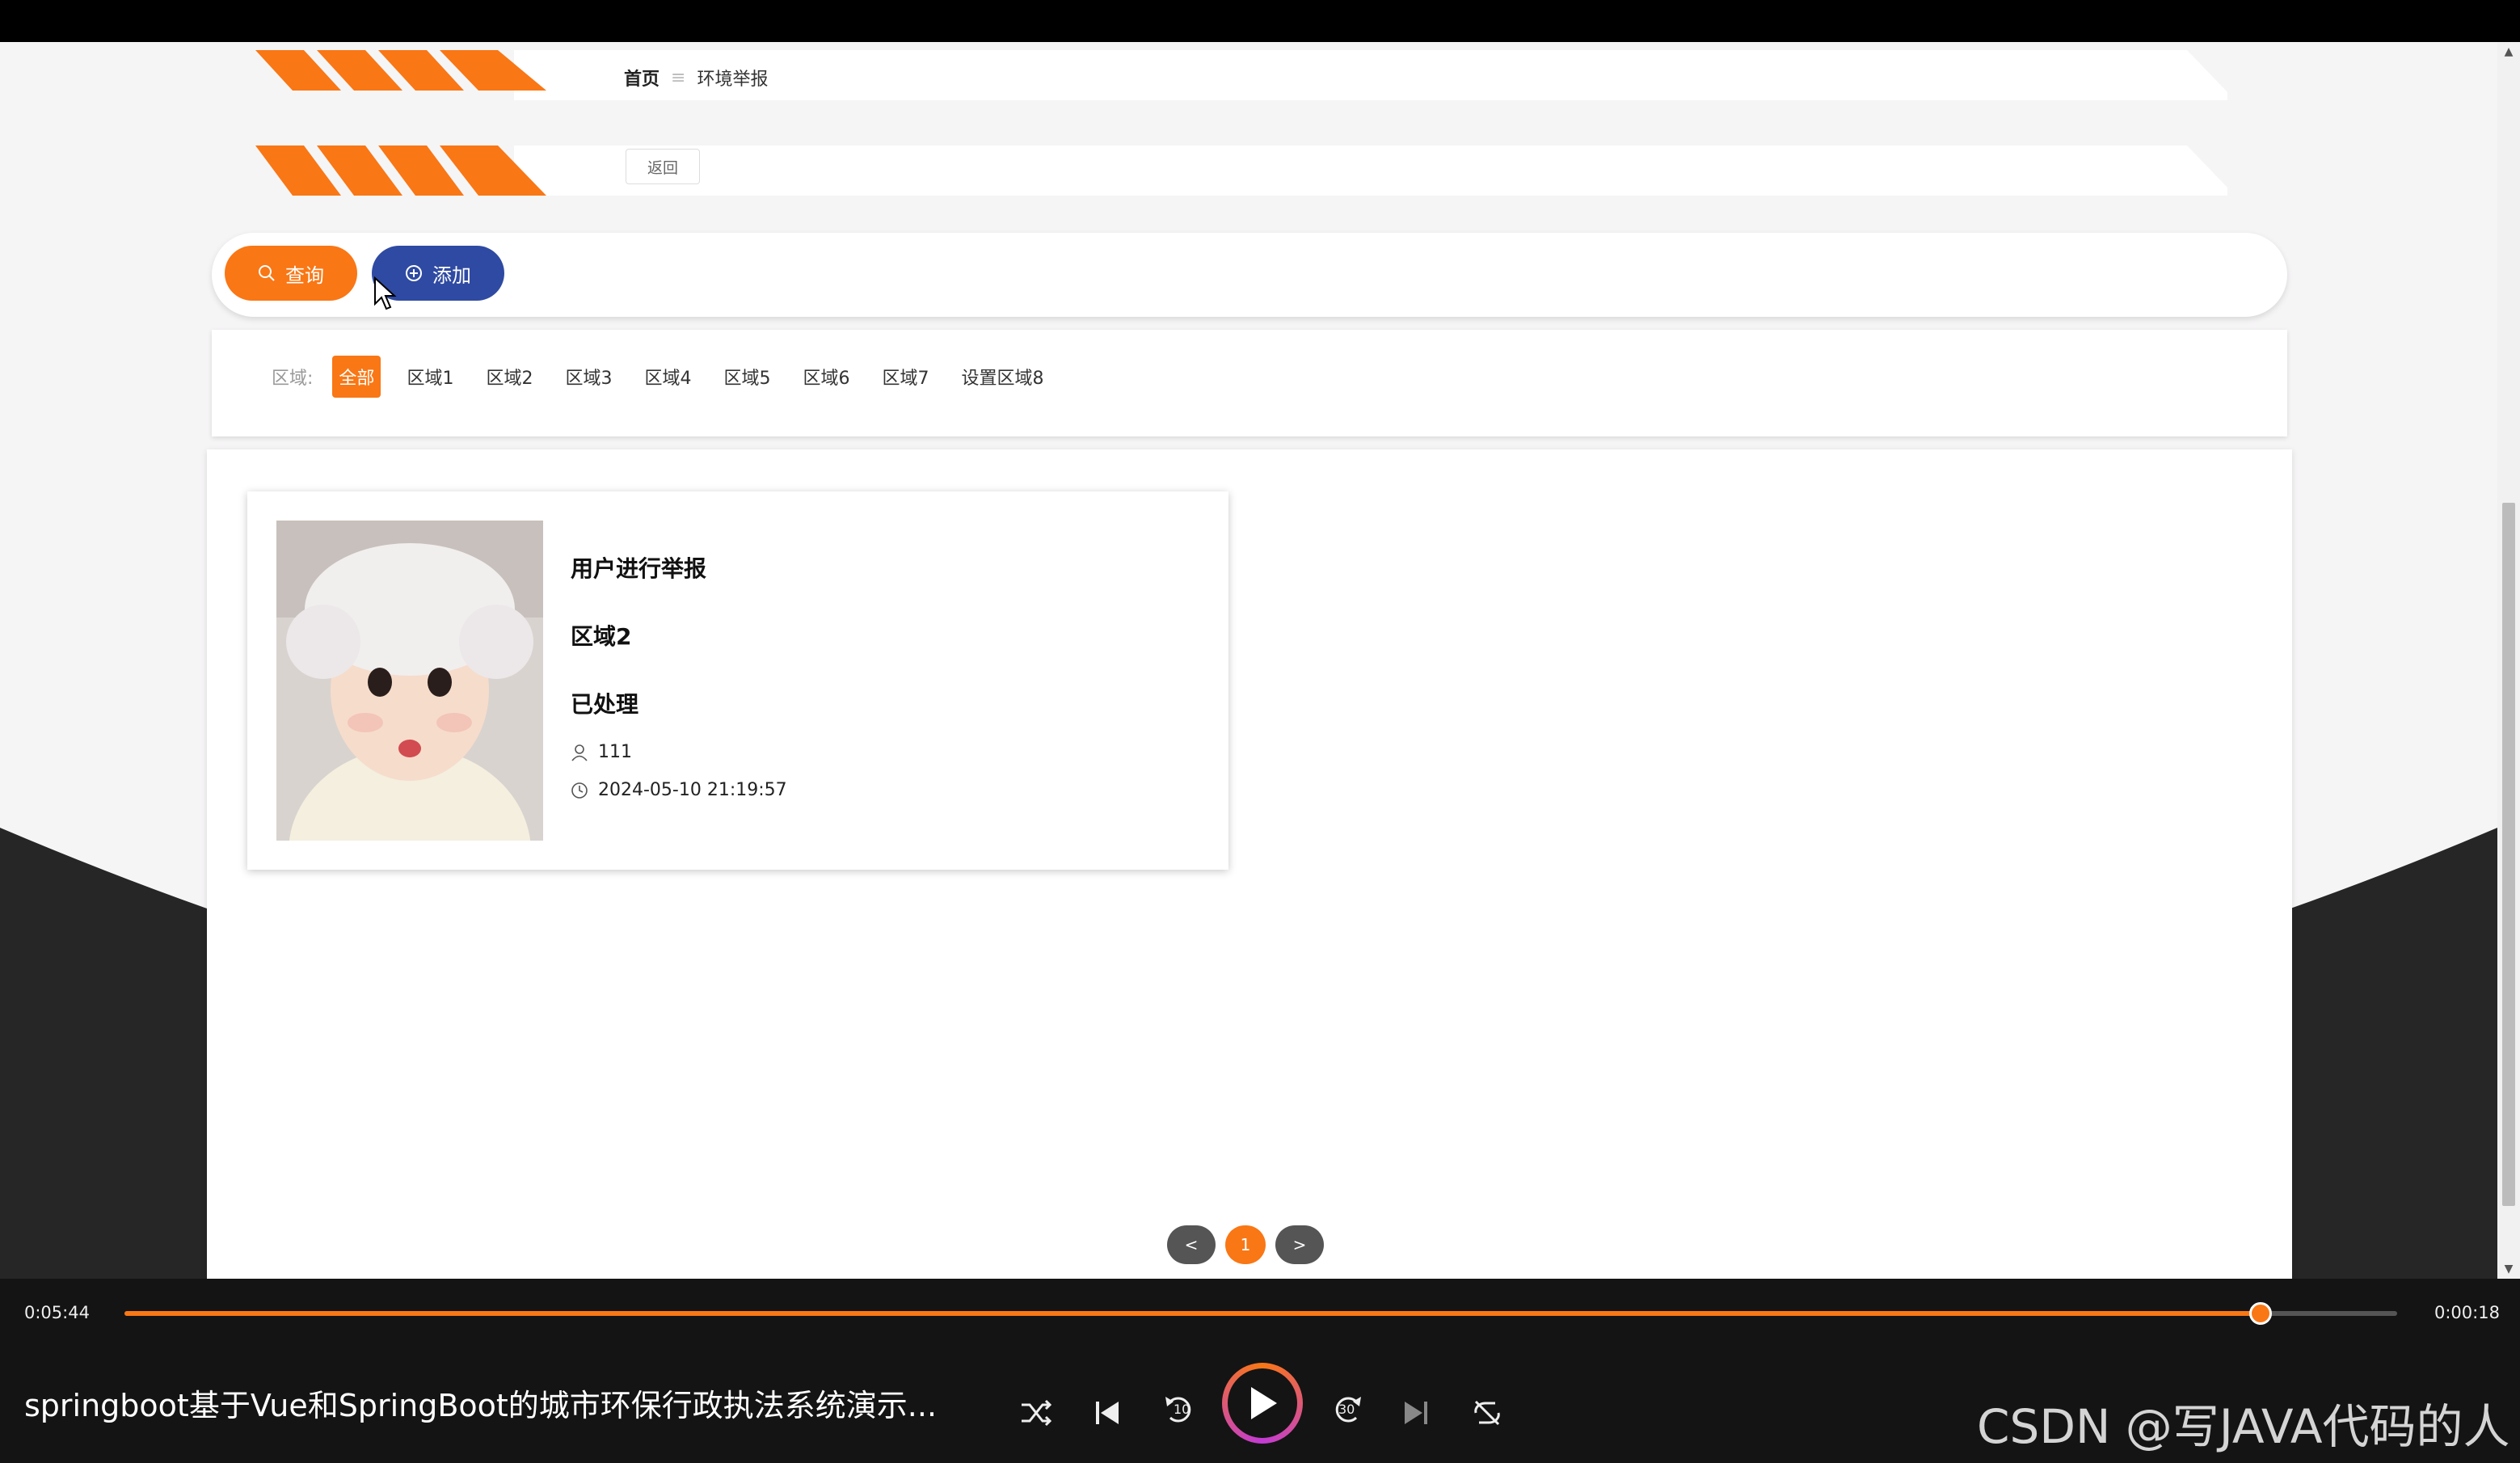 Image resolution: width=2520 pixels, height=1463 pixels. I want to click on filter-option-region7: 区域7, so click(905, 377).